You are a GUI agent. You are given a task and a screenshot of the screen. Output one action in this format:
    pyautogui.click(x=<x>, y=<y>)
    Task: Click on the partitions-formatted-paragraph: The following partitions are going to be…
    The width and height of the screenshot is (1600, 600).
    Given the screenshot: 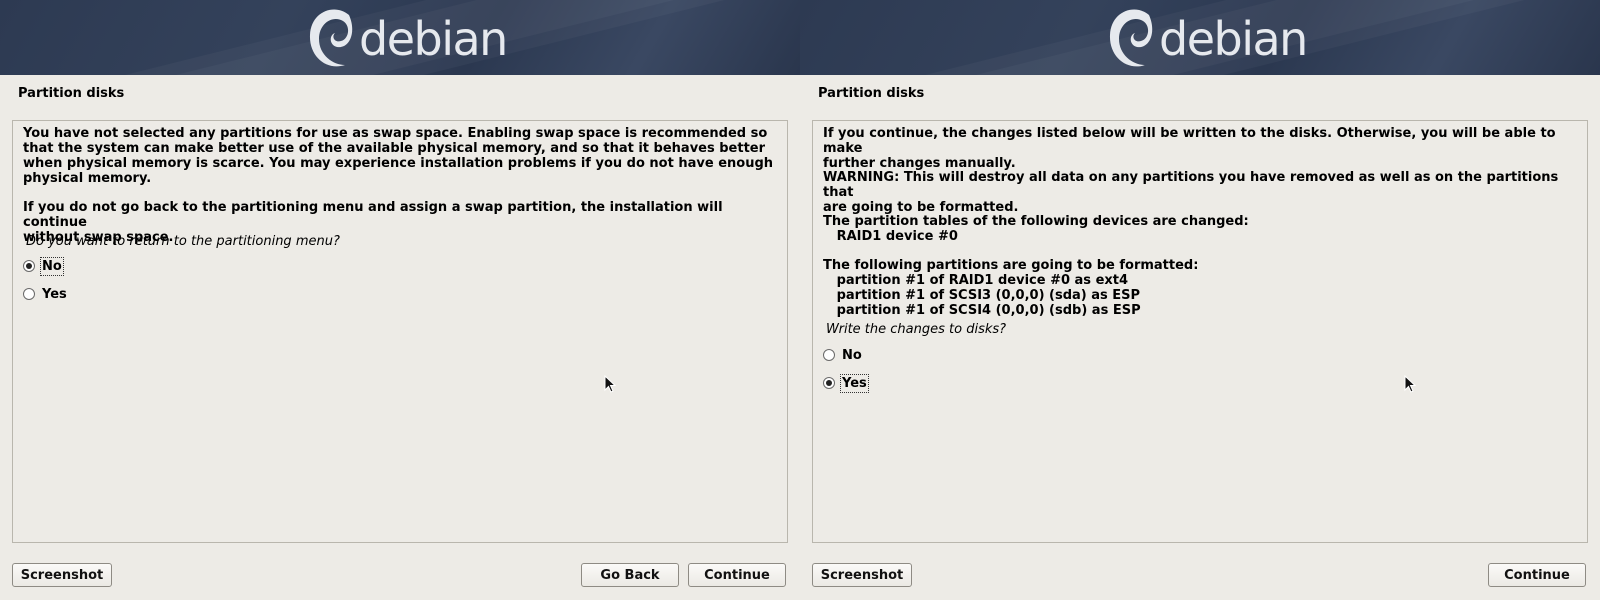 What is the action you would take?
    pyautogui.click(x=1011, y=288)
    